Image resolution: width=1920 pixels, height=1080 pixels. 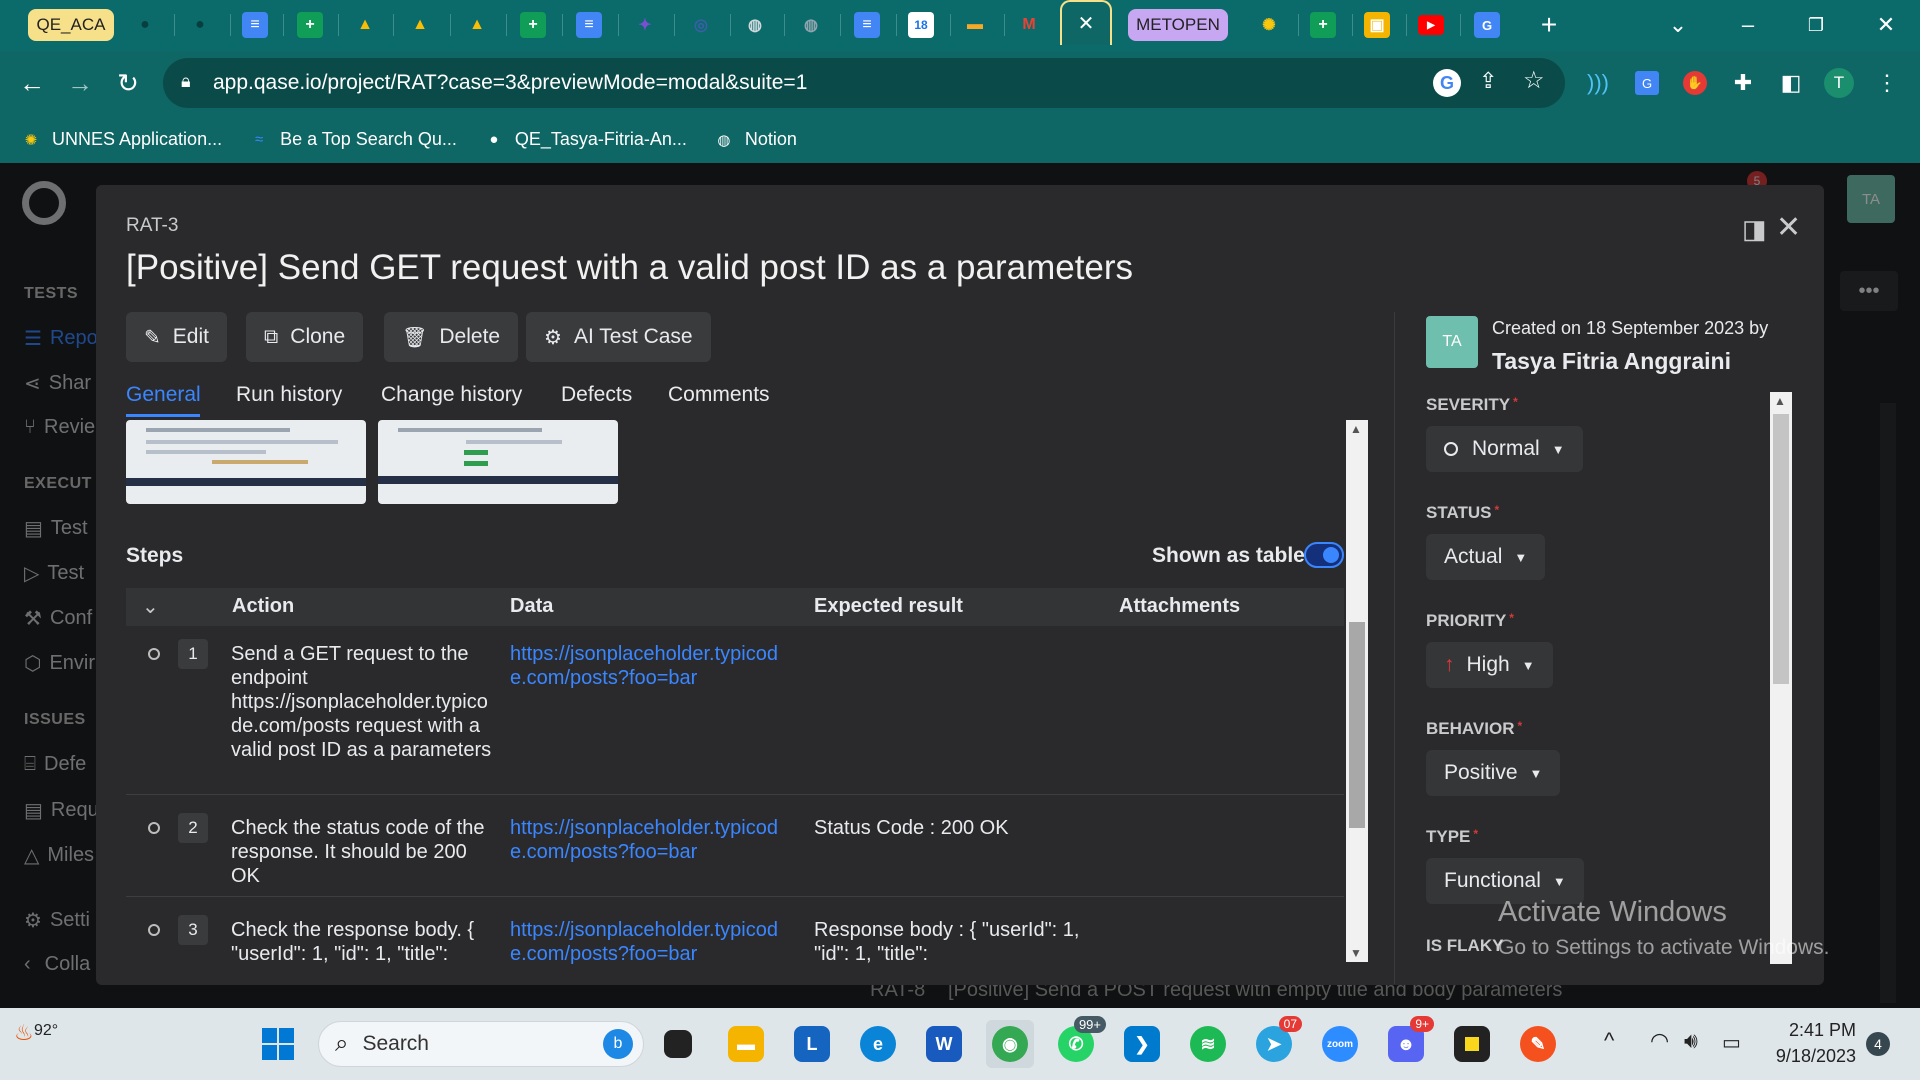 I want to click on tray-chevron-up-icon: ^, so click(x=1609, y=1041).